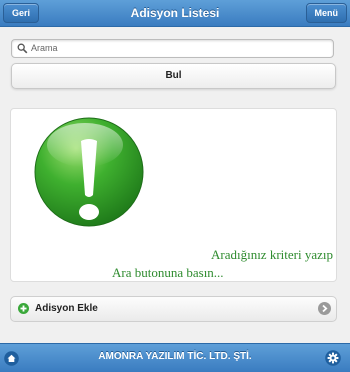  Describe the element at coordinates (176, 48) in the screenshot. I see `search-input` at that location.